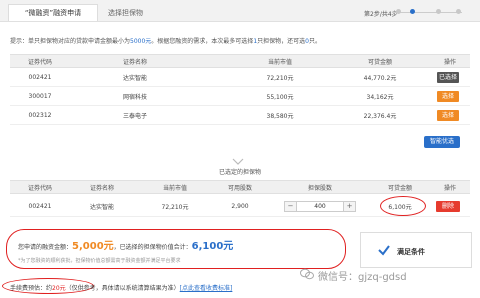 The width and height of the screenshot is (480, 298). I want to click on table-row: 002421 达实智能 72,210元 44,770.2元 已选择, so click(240, 78).